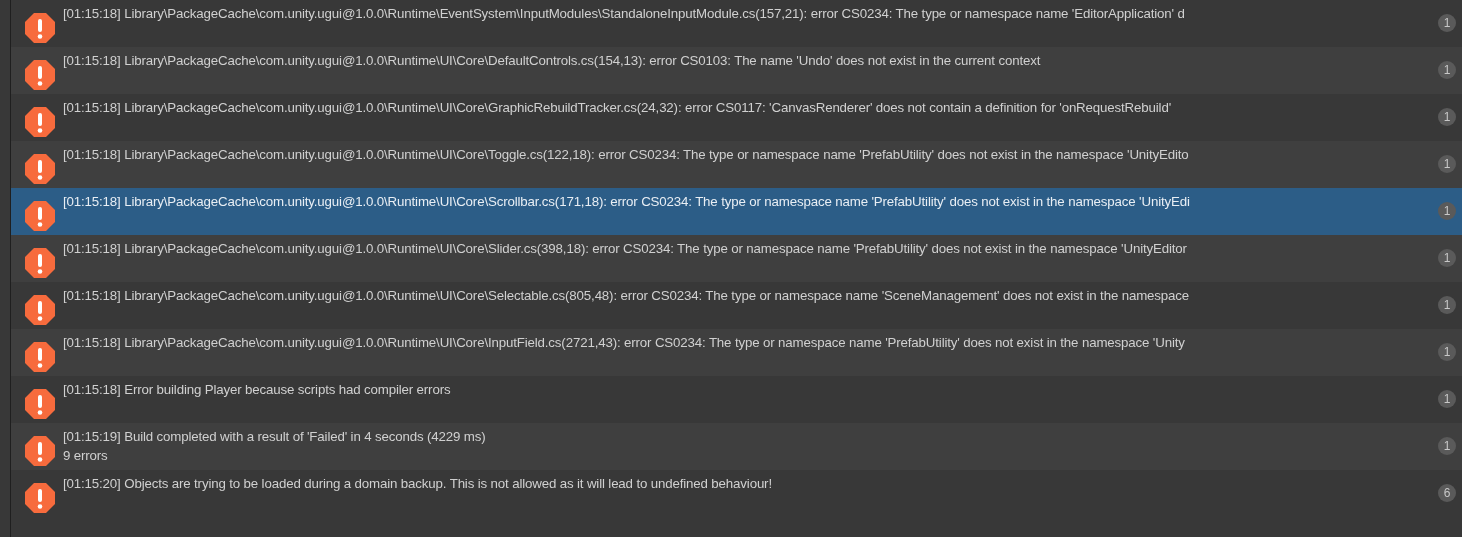 This screenshot has height=537, width=1462. Describe the element at coordinates (257, 390) in the screenshot. I see `log-message: [01:15:18] Error building Player because scripts had compiler errors` at that location.